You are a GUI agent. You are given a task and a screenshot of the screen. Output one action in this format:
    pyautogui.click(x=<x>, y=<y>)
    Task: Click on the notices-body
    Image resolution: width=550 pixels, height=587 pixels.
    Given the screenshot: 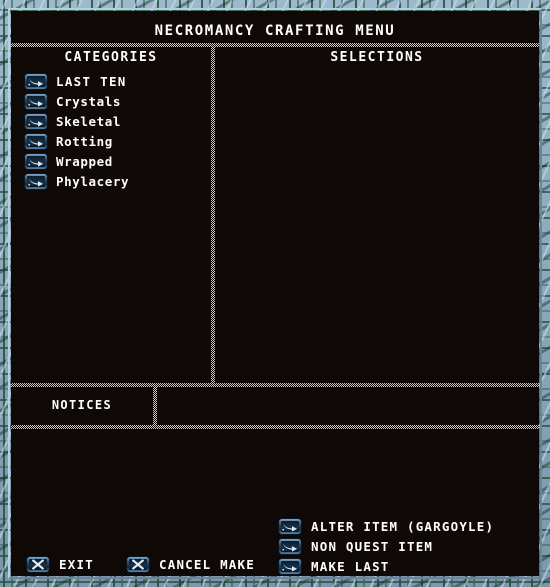 What is the action you would take?
    pyautogui.click(x=275, y=469)
    